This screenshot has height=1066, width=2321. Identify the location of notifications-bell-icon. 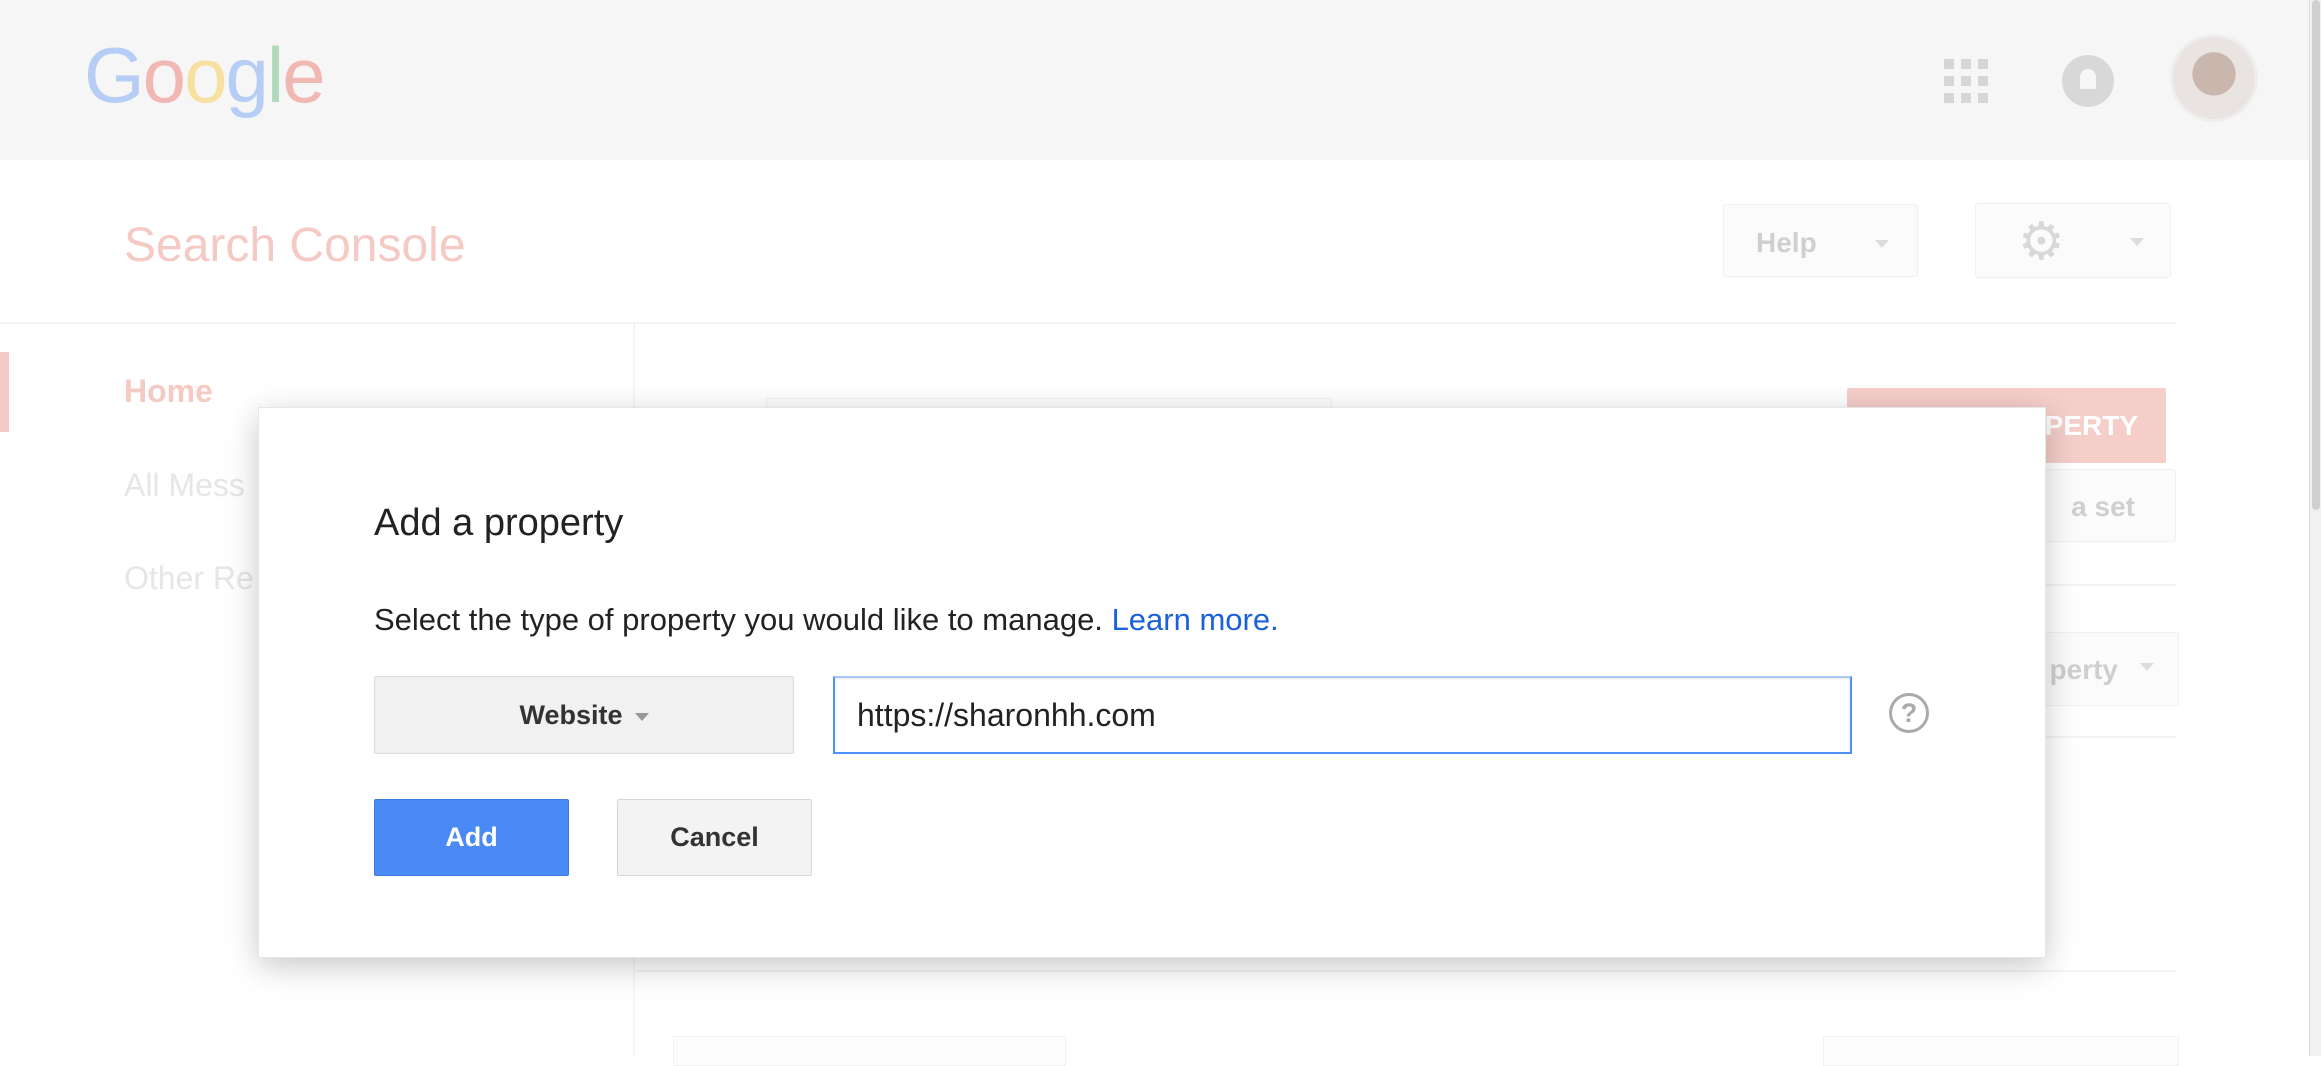
(2088, 81).